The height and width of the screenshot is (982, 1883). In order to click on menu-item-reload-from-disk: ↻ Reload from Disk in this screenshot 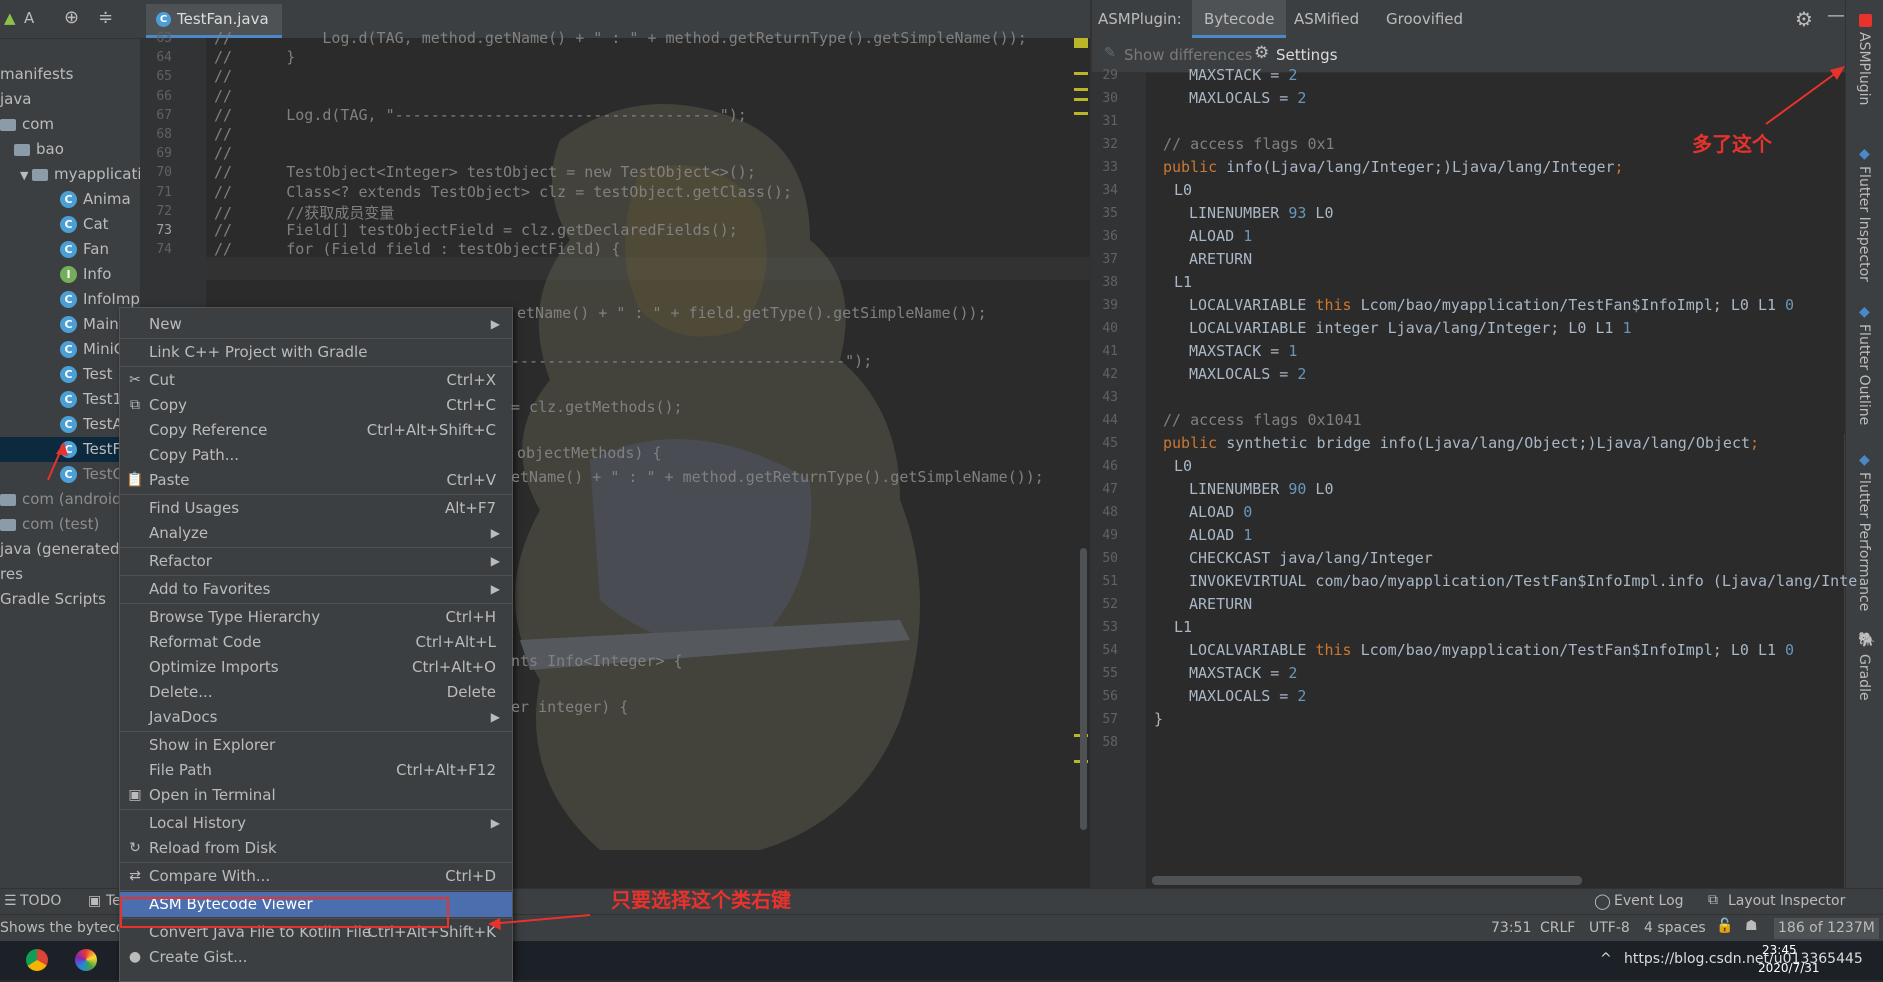, I will do `click(316, 848)`.